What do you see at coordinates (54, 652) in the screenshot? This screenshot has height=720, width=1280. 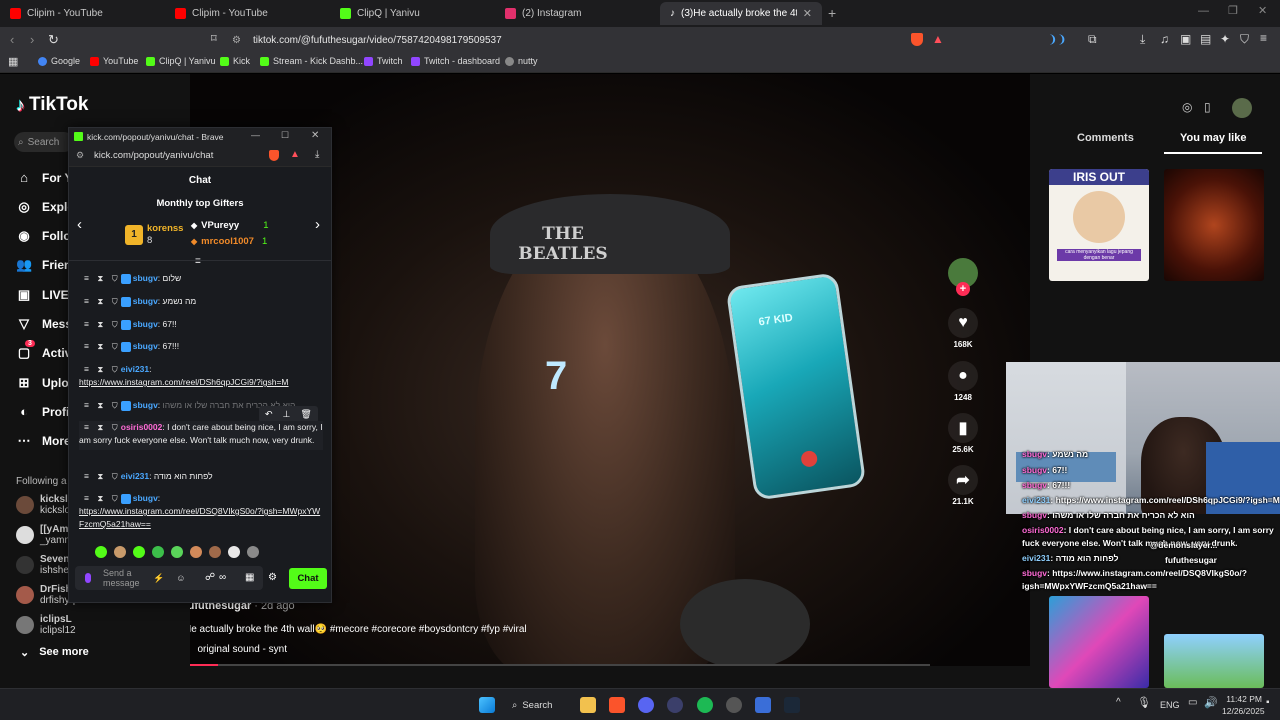 I see `see-more-link: ⌄ See more` at bounding box center [54, 652].